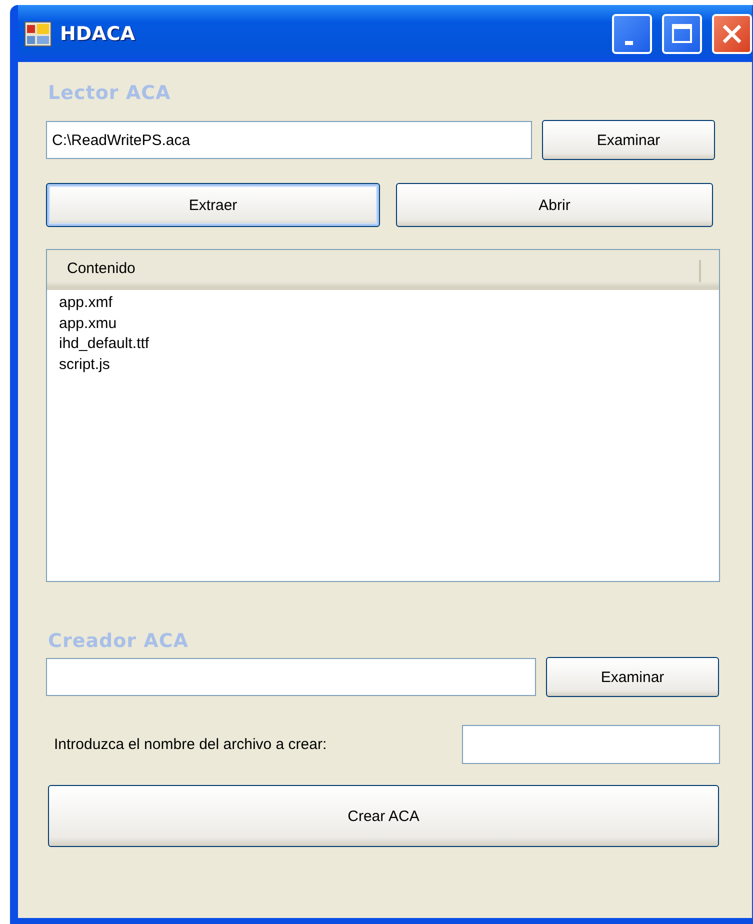 This screenshot has width=753, height=924. I want to click on path-field: C:\ReadWritePS.aca, so click(289, 140).